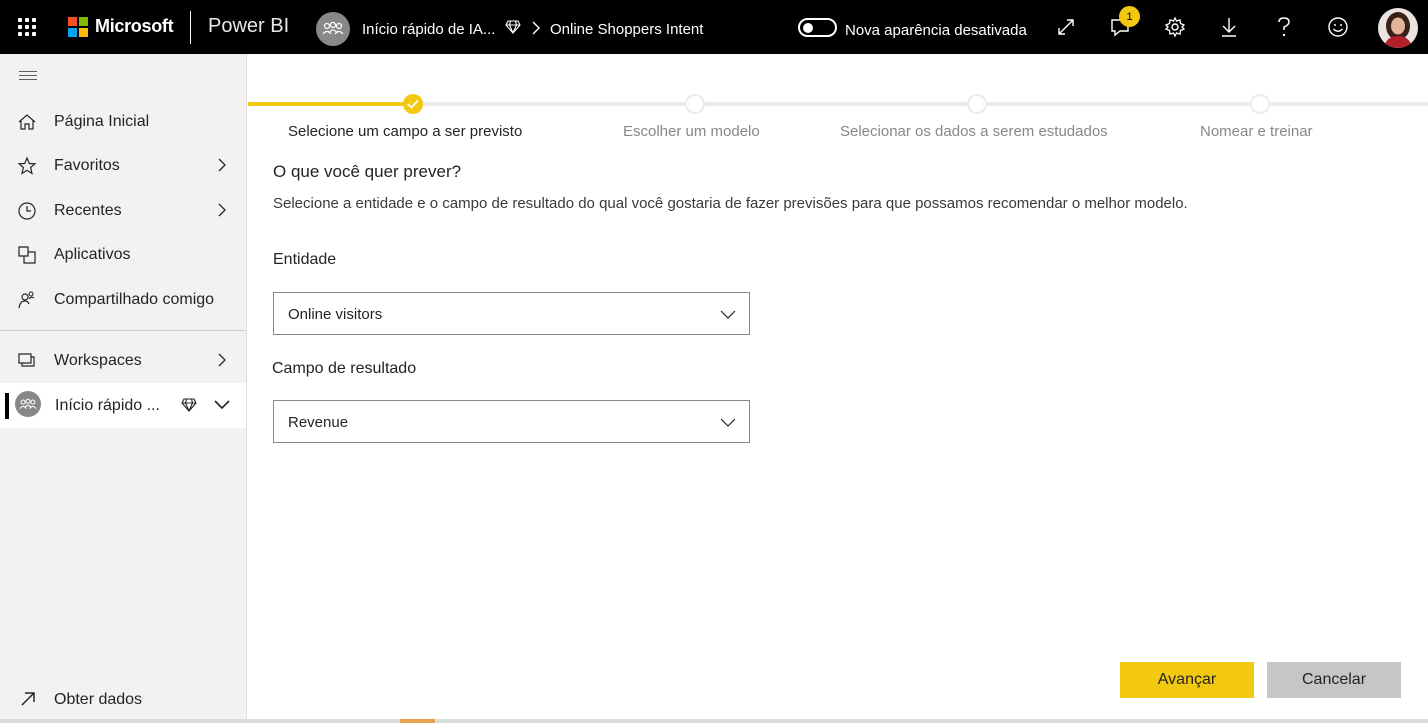 The height and width of the screenshot is (723, 1428). Describe the element at coordinates (1260, 104) in the screenshot. I see `step-4-indicator` at that location.